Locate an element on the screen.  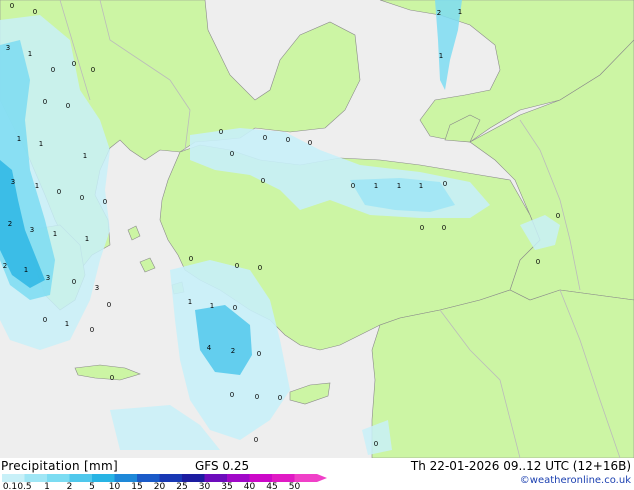
scale-tick-label: 0.1 is located at coordinates (10, 486).